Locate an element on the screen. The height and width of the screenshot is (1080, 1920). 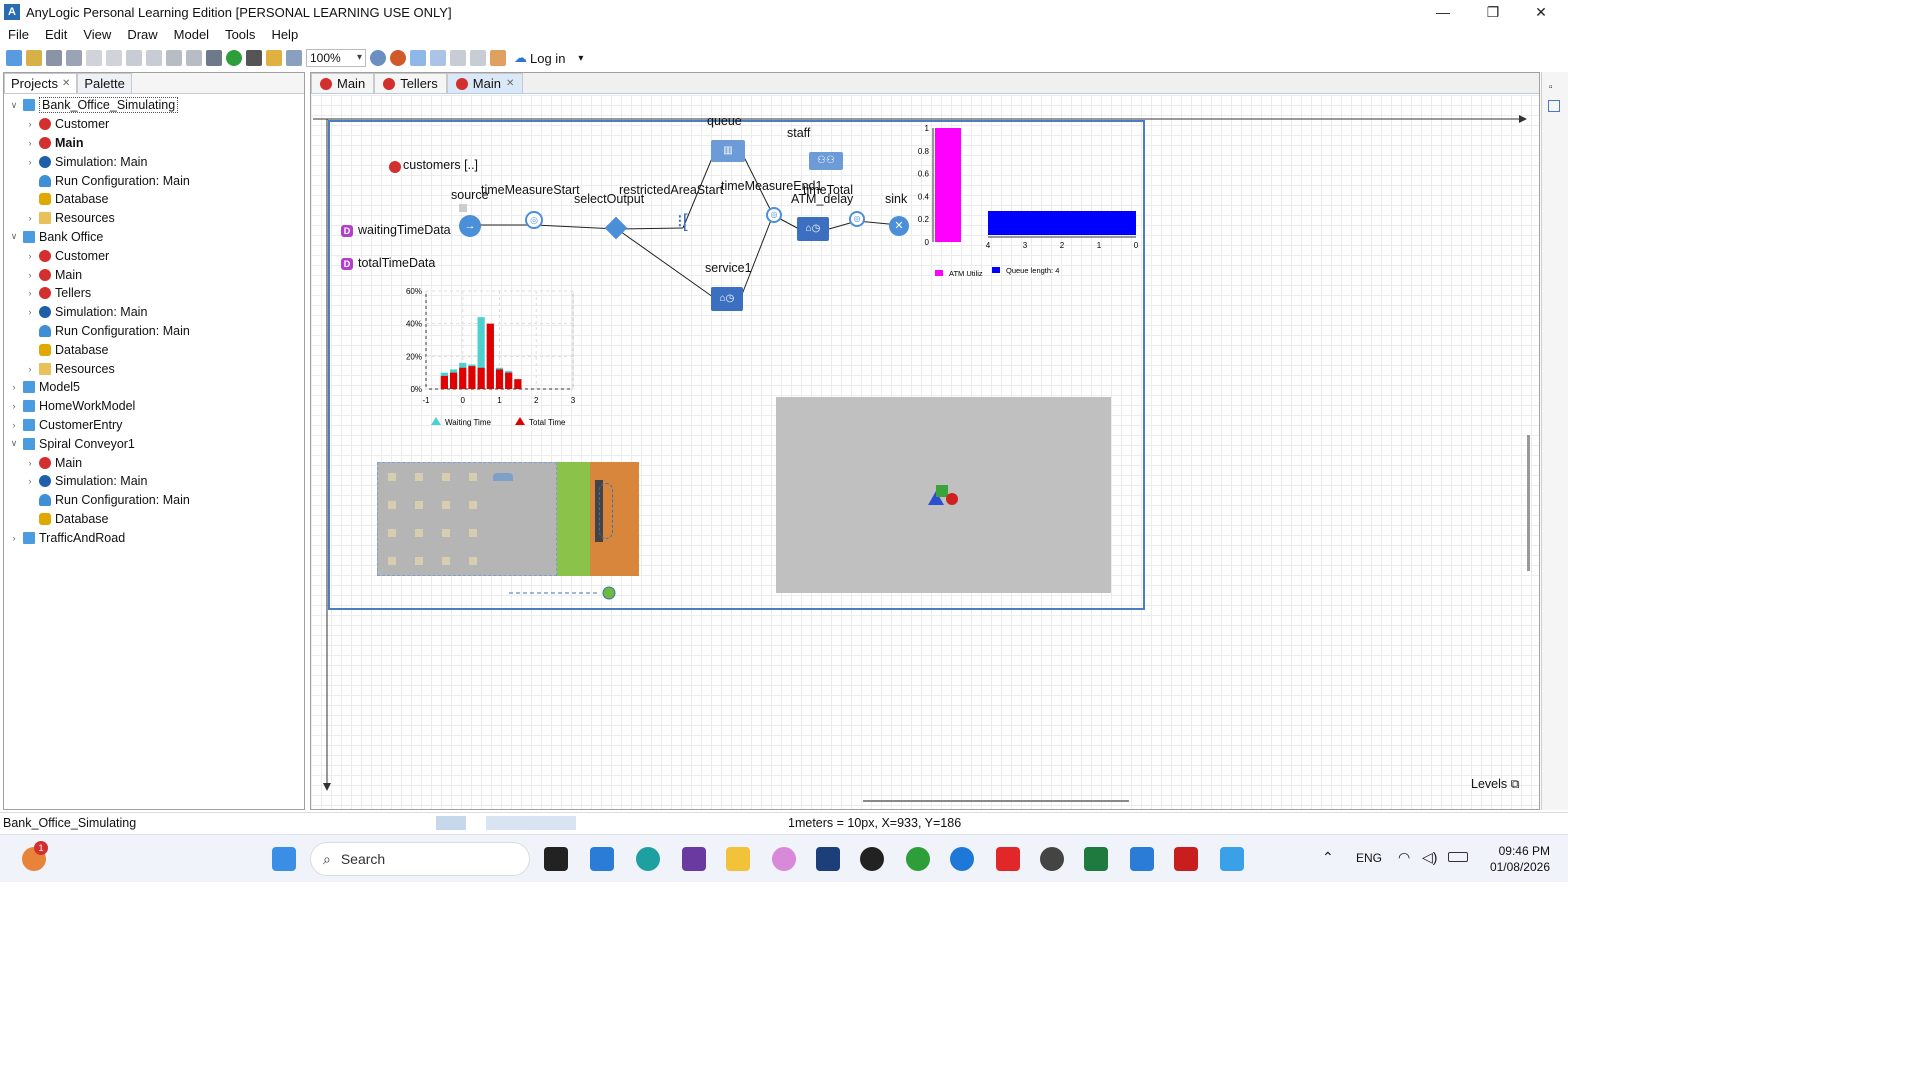
tree-item: ∨ Bank Office is located at coordinates (154, 237).